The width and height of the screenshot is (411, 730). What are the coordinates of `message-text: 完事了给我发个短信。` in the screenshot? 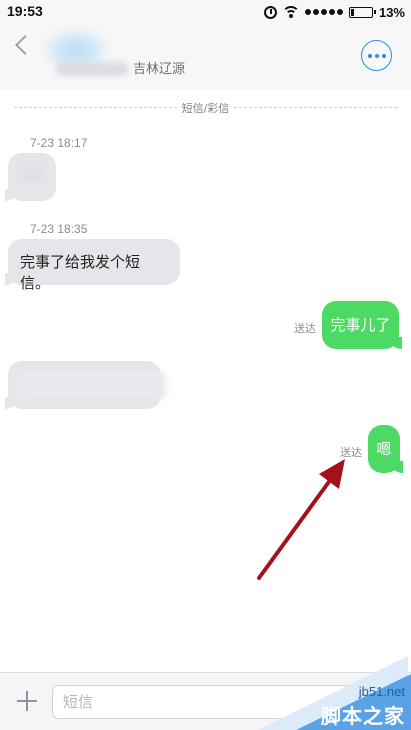 It's located at (80, 272).